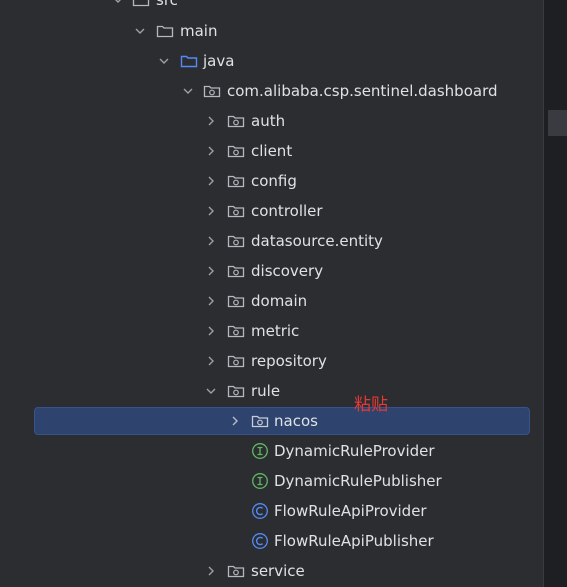 This screenshot has width=567, height=587. I want to click on tree-node-rule: rule, so click(265, 391).